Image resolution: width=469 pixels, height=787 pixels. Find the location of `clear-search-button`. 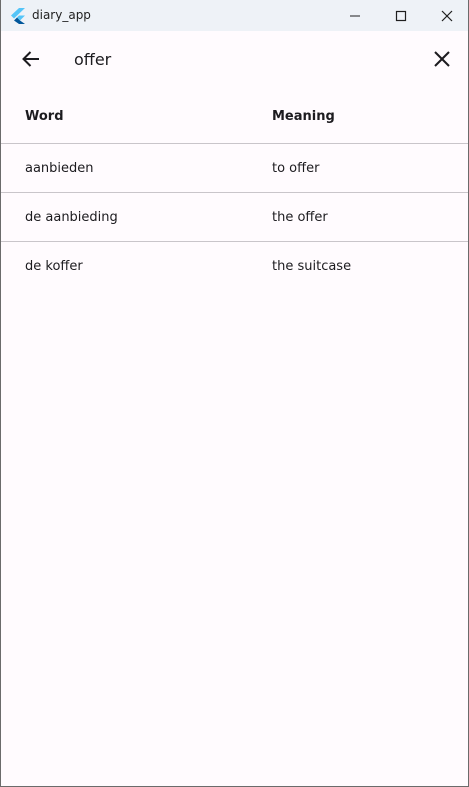

clear-search-button is located at coordinates (442, 59).